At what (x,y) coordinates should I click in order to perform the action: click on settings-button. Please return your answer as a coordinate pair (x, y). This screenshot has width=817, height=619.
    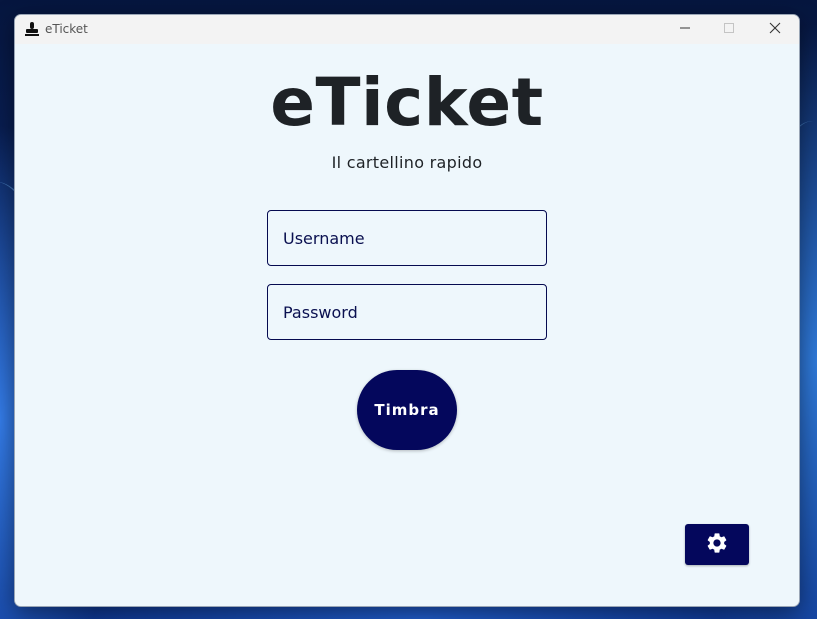
    Looking at the image, I should click on (717, 544).